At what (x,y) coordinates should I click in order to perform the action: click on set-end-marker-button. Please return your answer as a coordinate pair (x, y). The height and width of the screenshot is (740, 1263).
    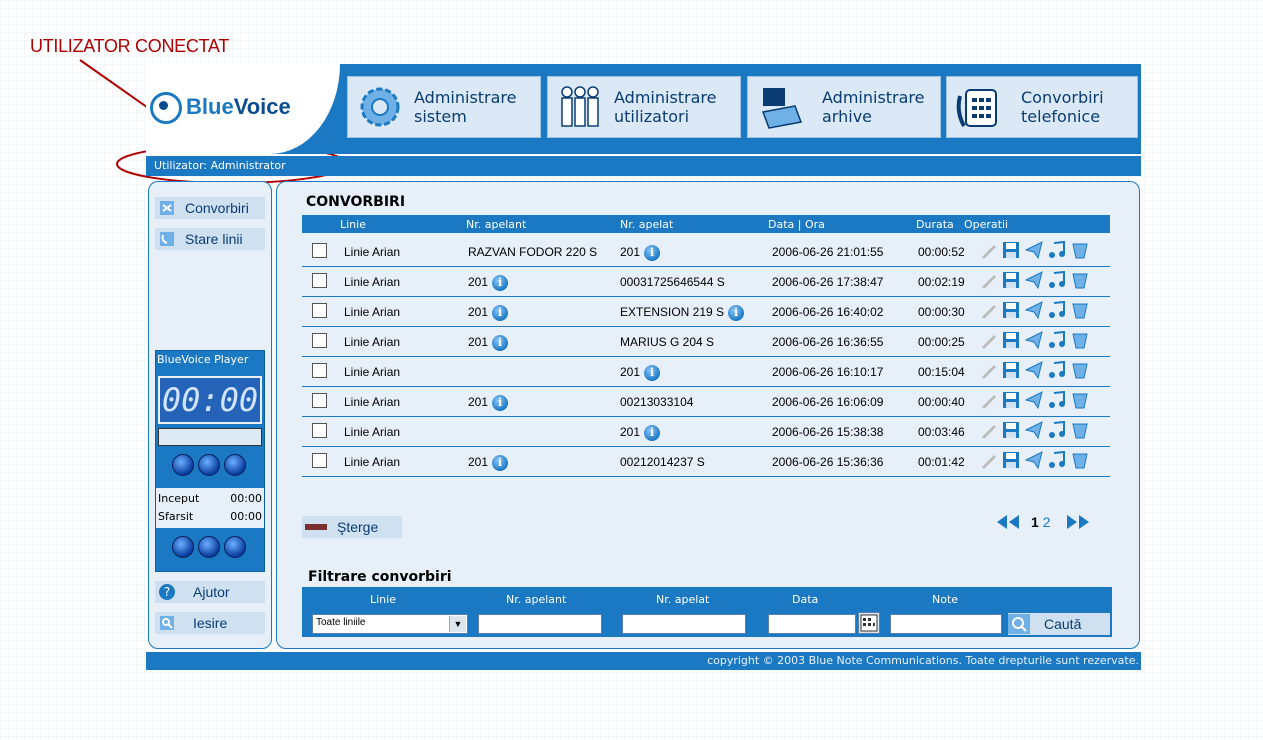
    Looking at the image, I should click on (209, 547).